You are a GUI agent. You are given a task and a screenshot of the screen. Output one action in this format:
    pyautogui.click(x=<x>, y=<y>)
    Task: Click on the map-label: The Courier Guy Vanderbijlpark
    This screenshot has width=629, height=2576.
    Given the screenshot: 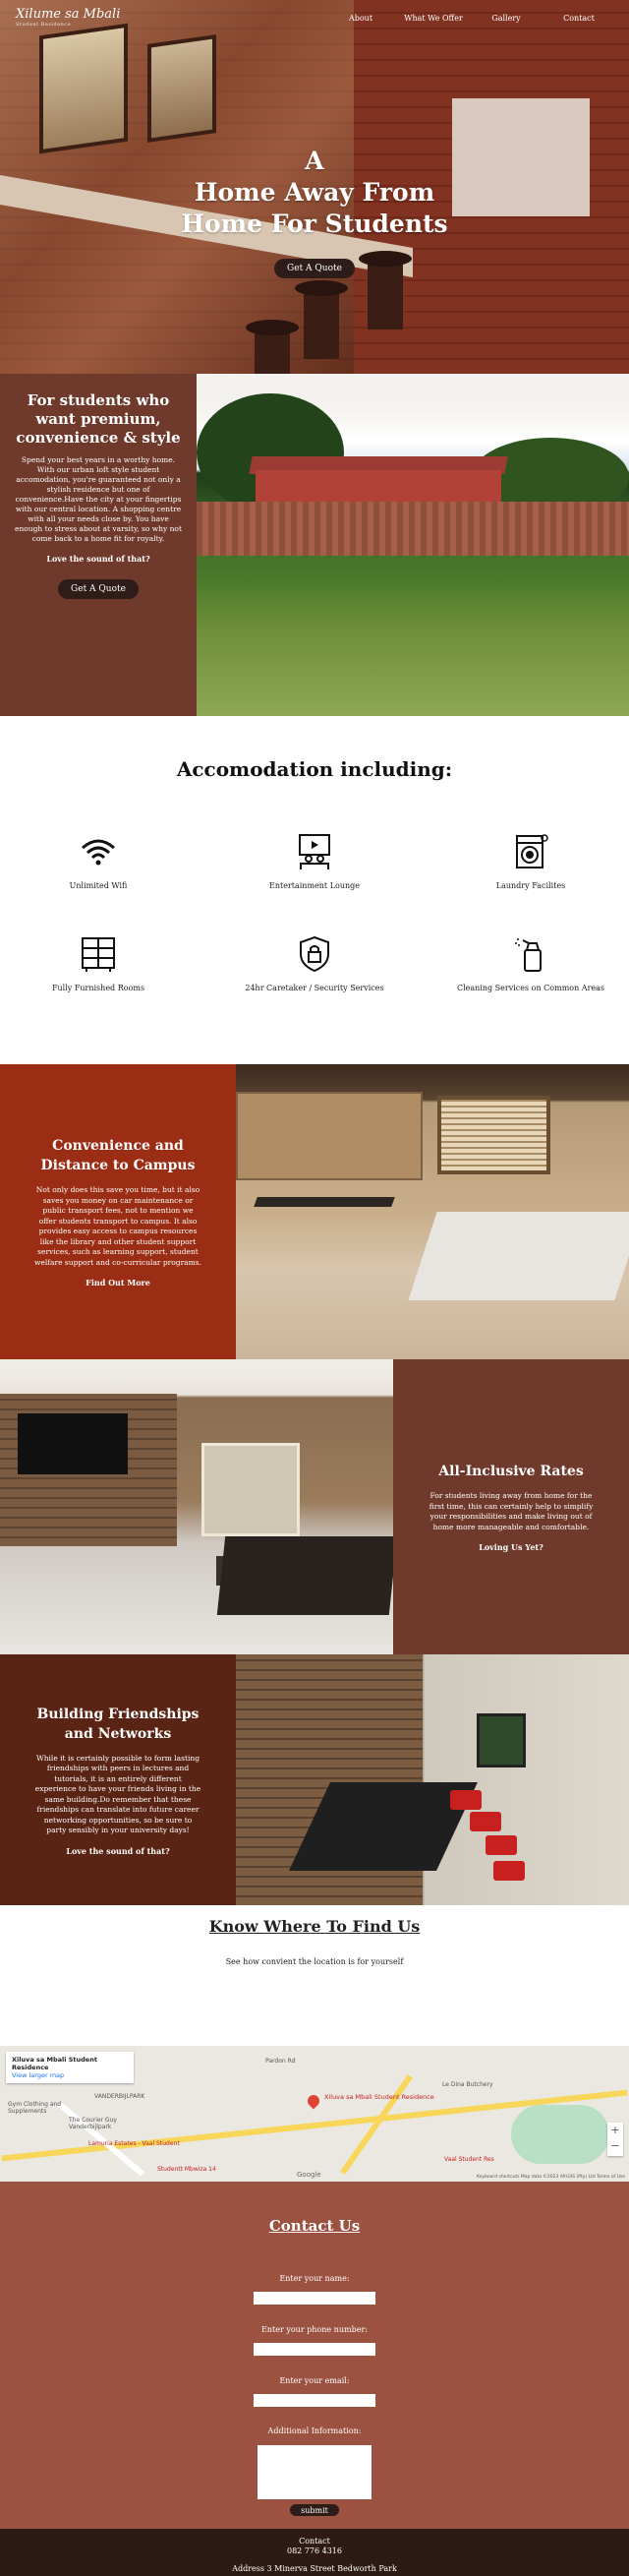 What is the action you would take?
    pyautogui.click(x=93, y=2124)
    